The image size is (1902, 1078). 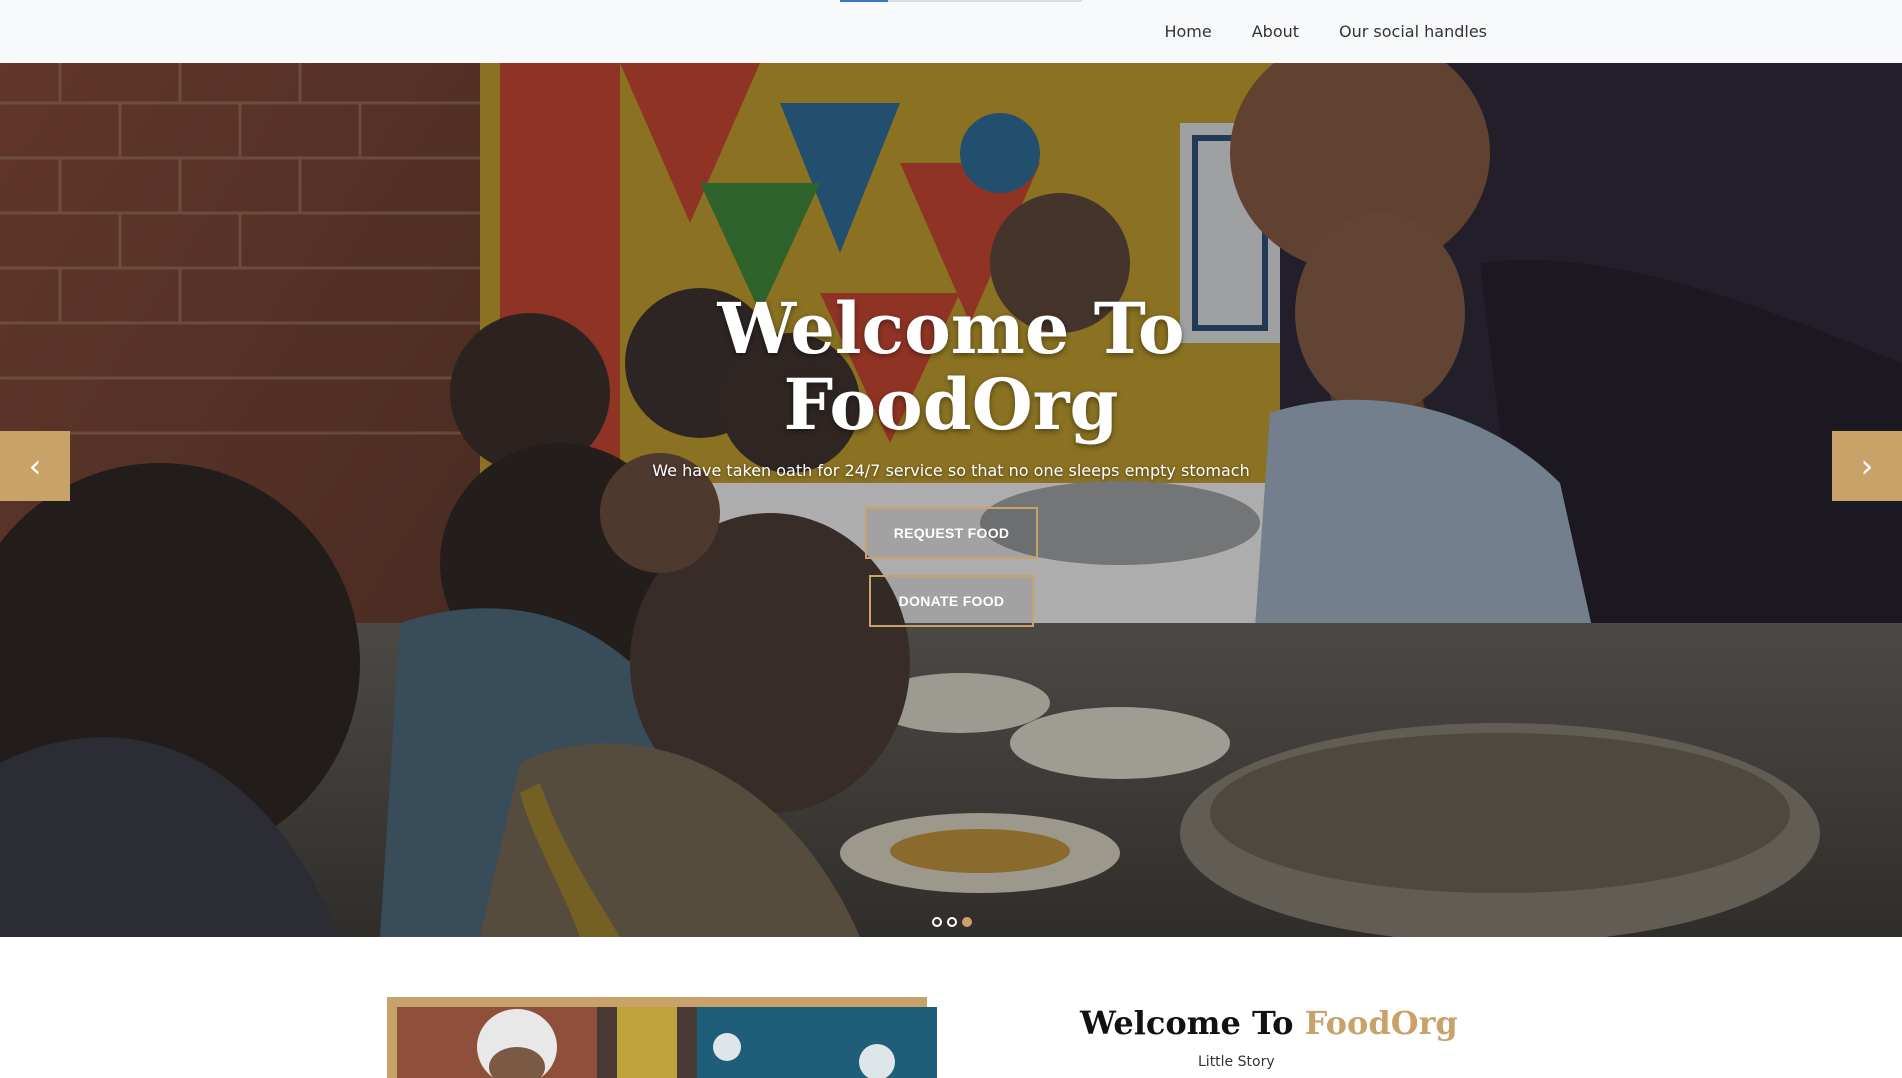 I want to click on donate-food-button: DONATE FOOD, so click(x=951, y=601).